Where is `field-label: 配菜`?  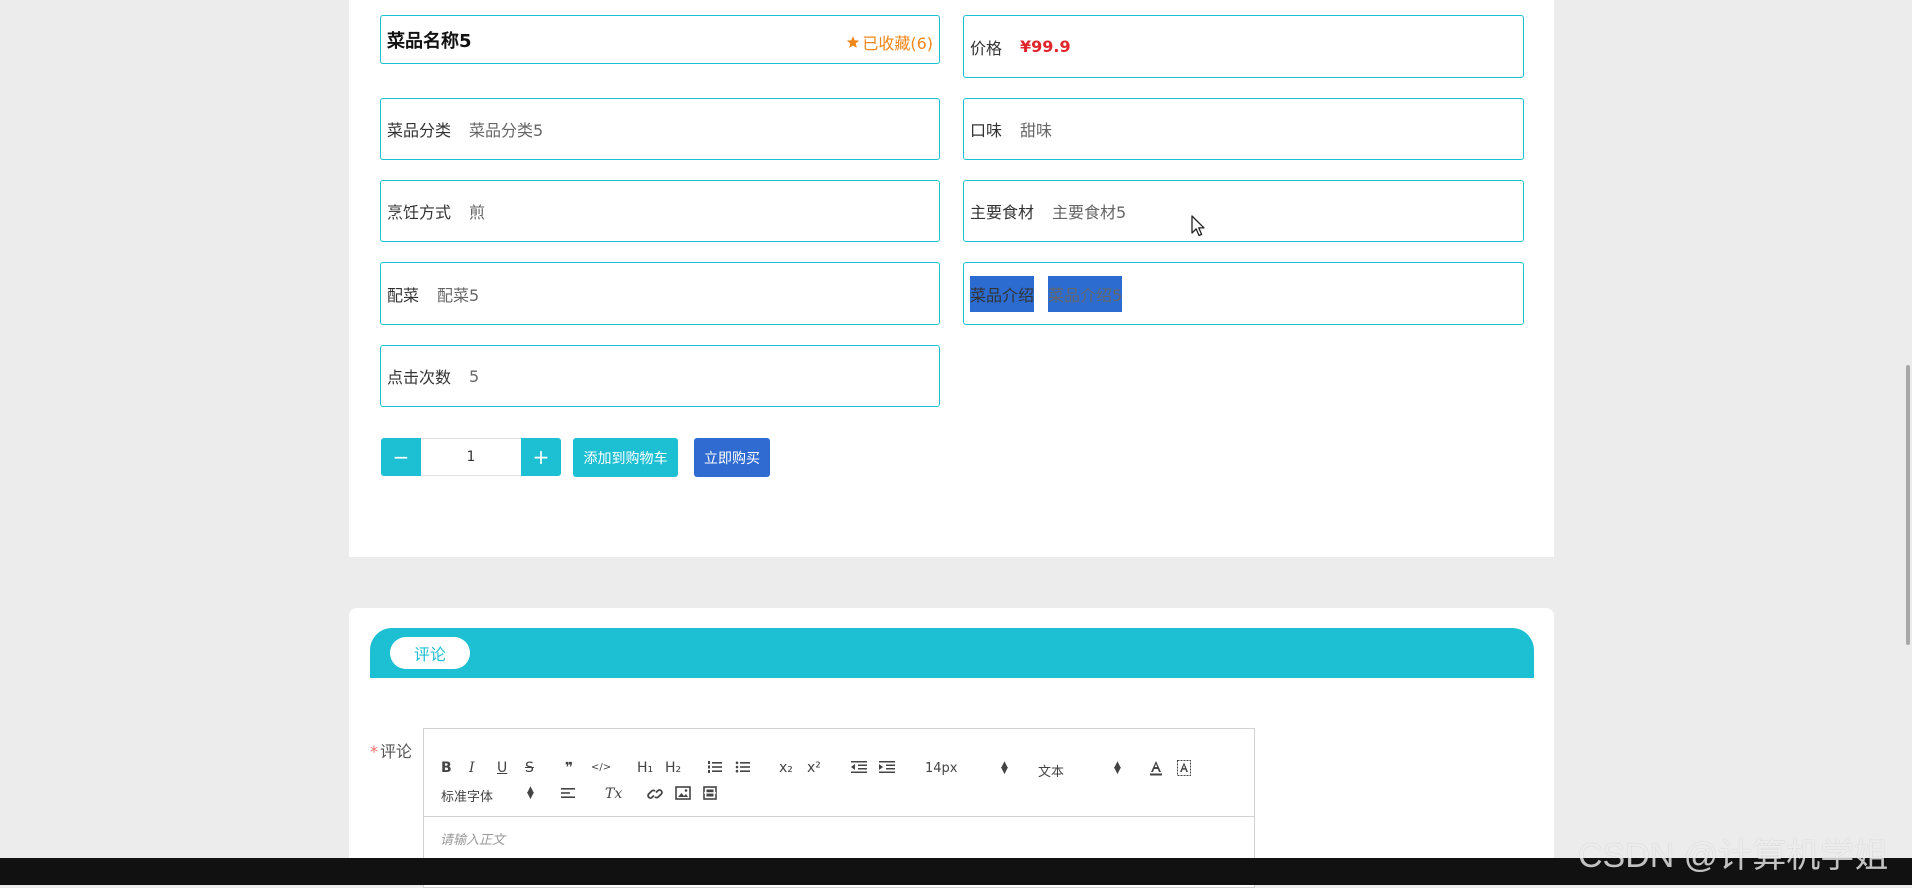
field-label: 配菜 is located at coordinates (403, 295).